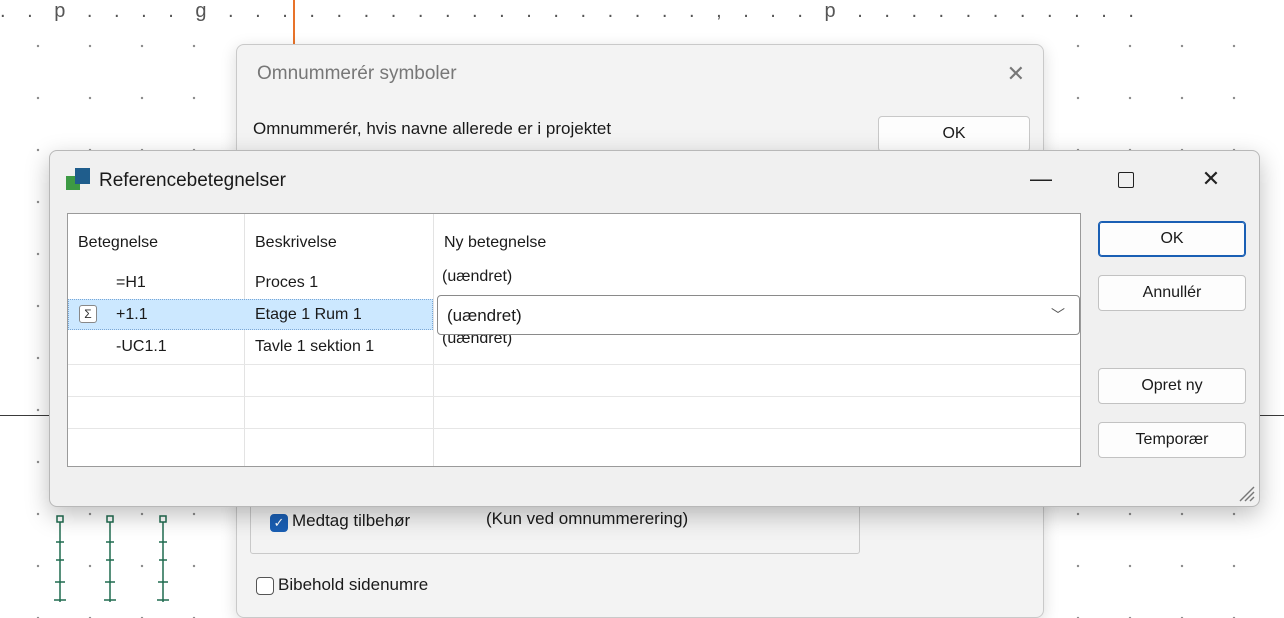  I want to click on combobox-value: (uændret), so click(484, 315).